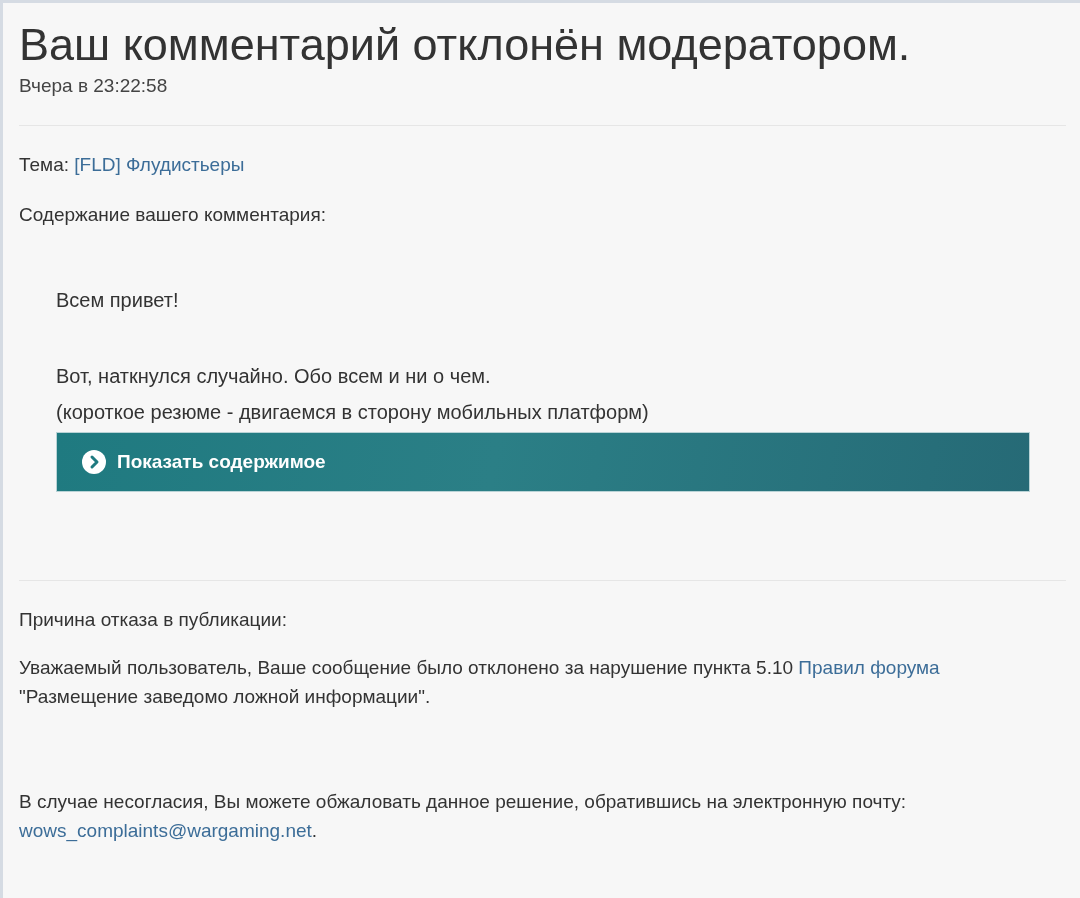 This screenshot has height=898, width=1080. Describe the element at coordinates (465, 45) in the screenshot. I see `notification-title: Ваш комментарий отклонён модератором.` at that location.